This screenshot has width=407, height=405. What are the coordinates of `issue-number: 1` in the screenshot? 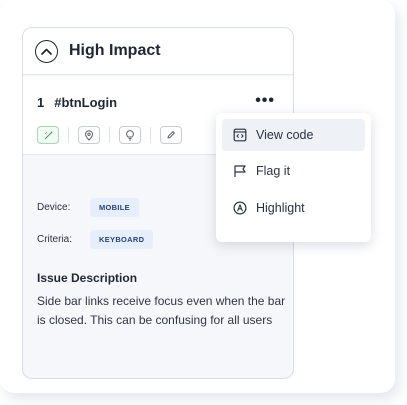 It's located at (41, 102).